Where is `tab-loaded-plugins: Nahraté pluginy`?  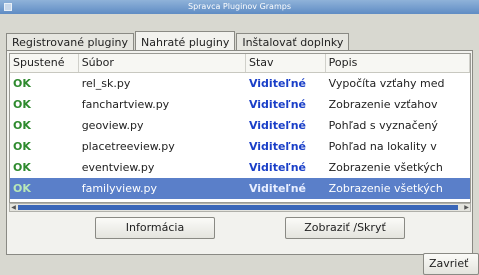
tab-loaded-plugins: Nahraté pluginy is located at coordinates (185, 41).